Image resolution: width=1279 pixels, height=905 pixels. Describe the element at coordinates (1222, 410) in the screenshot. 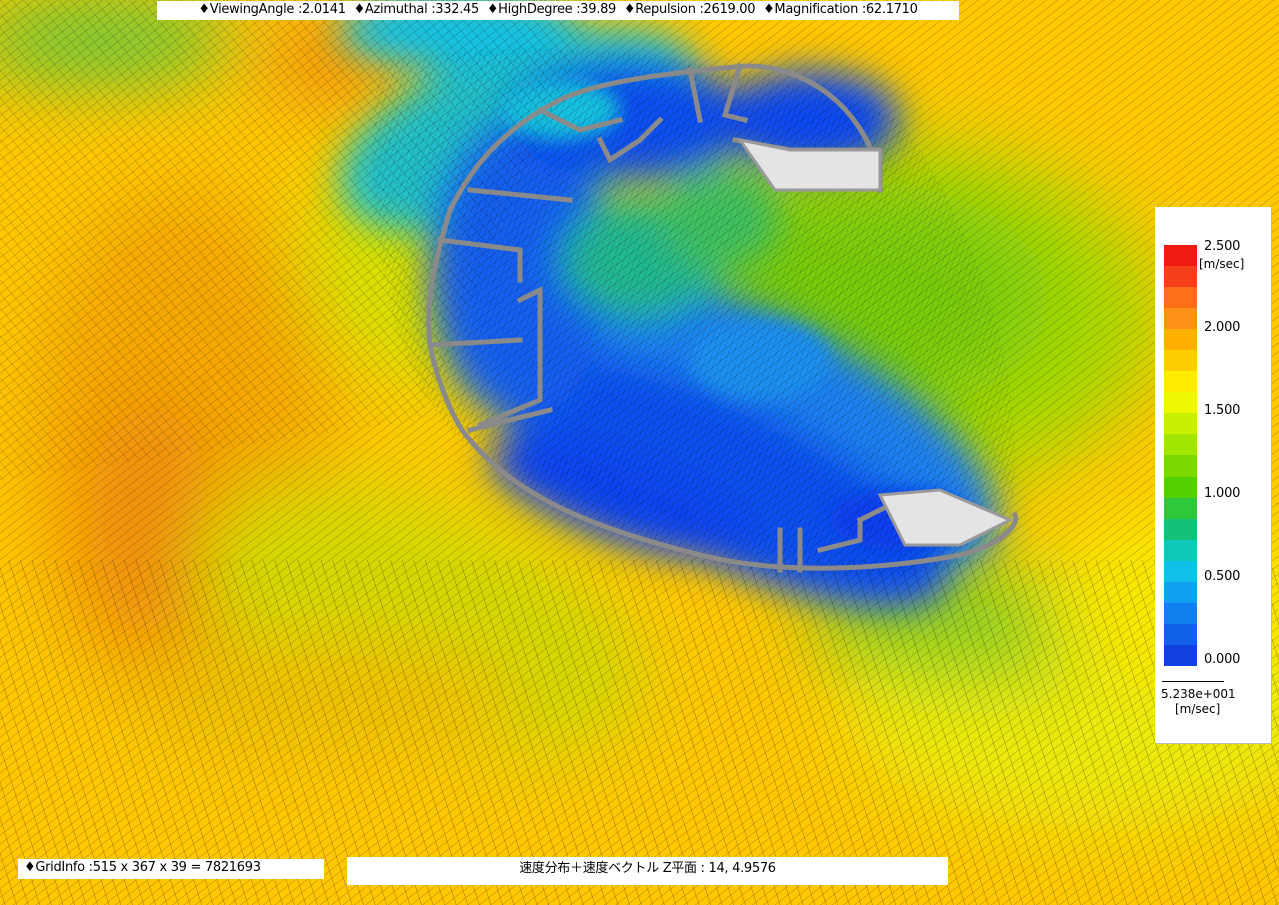

I see `legend-tick: 1.500` at that location.